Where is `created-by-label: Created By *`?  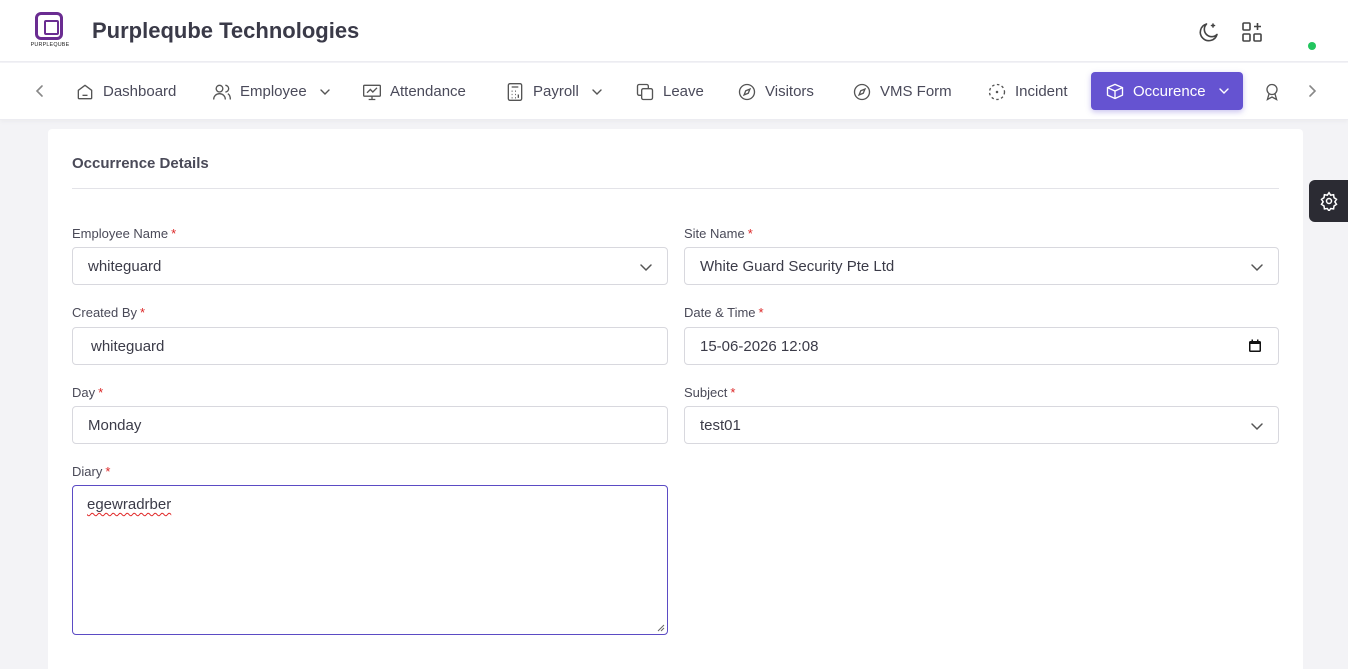 created-by-label: Created By * is located at coordinates (108, 312).